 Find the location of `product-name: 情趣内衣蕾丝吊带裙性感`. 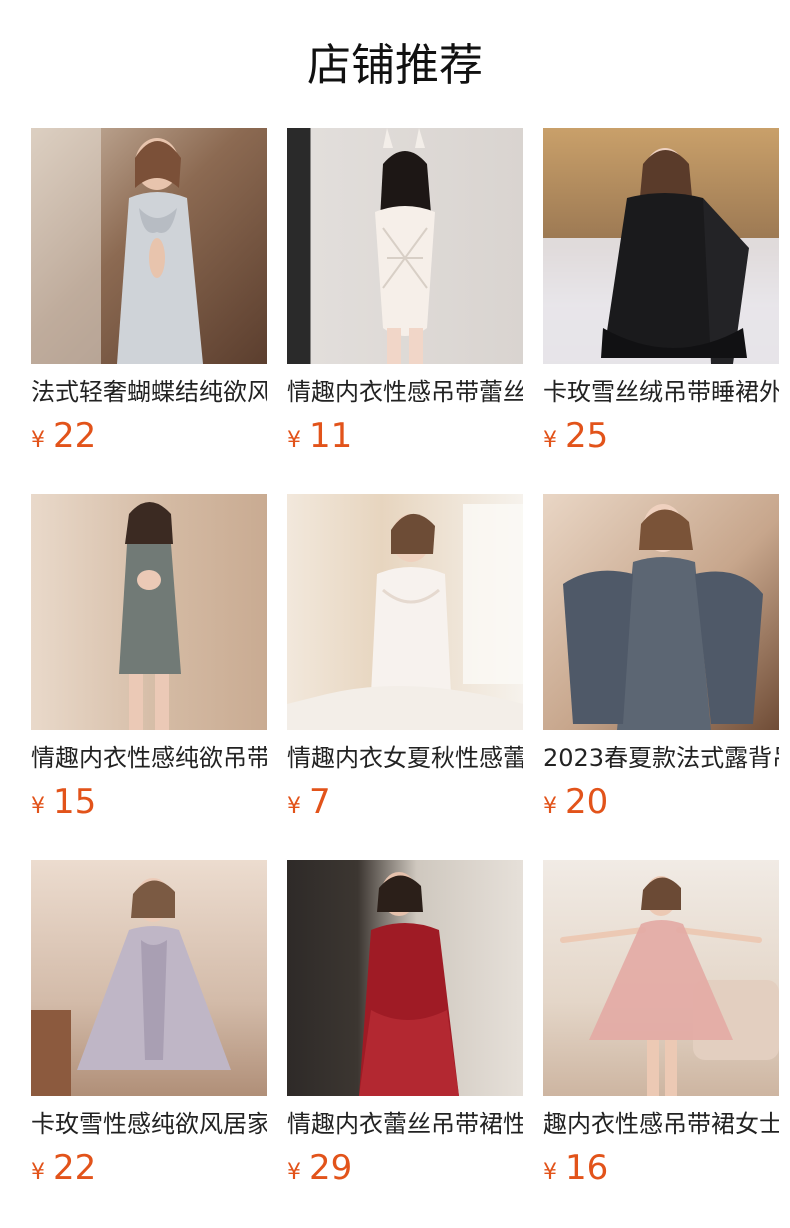

product-name: 情趣内衣蕾丝吊带裙性感 is located at coordinates (405, 1124).